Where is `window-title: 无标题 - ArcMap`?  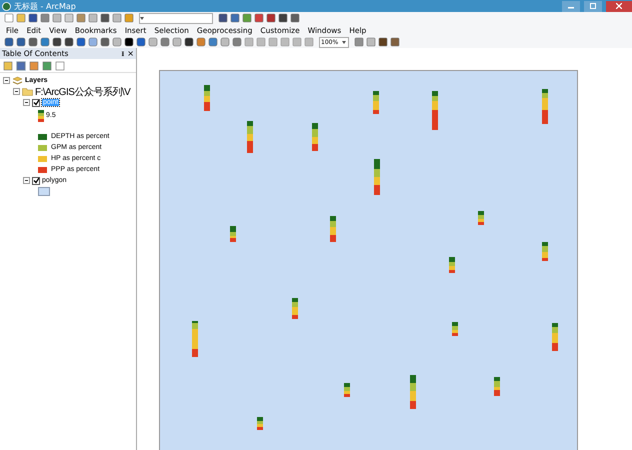
window-title: 无标题 - ArcMap is located at coordinates (45, 6).